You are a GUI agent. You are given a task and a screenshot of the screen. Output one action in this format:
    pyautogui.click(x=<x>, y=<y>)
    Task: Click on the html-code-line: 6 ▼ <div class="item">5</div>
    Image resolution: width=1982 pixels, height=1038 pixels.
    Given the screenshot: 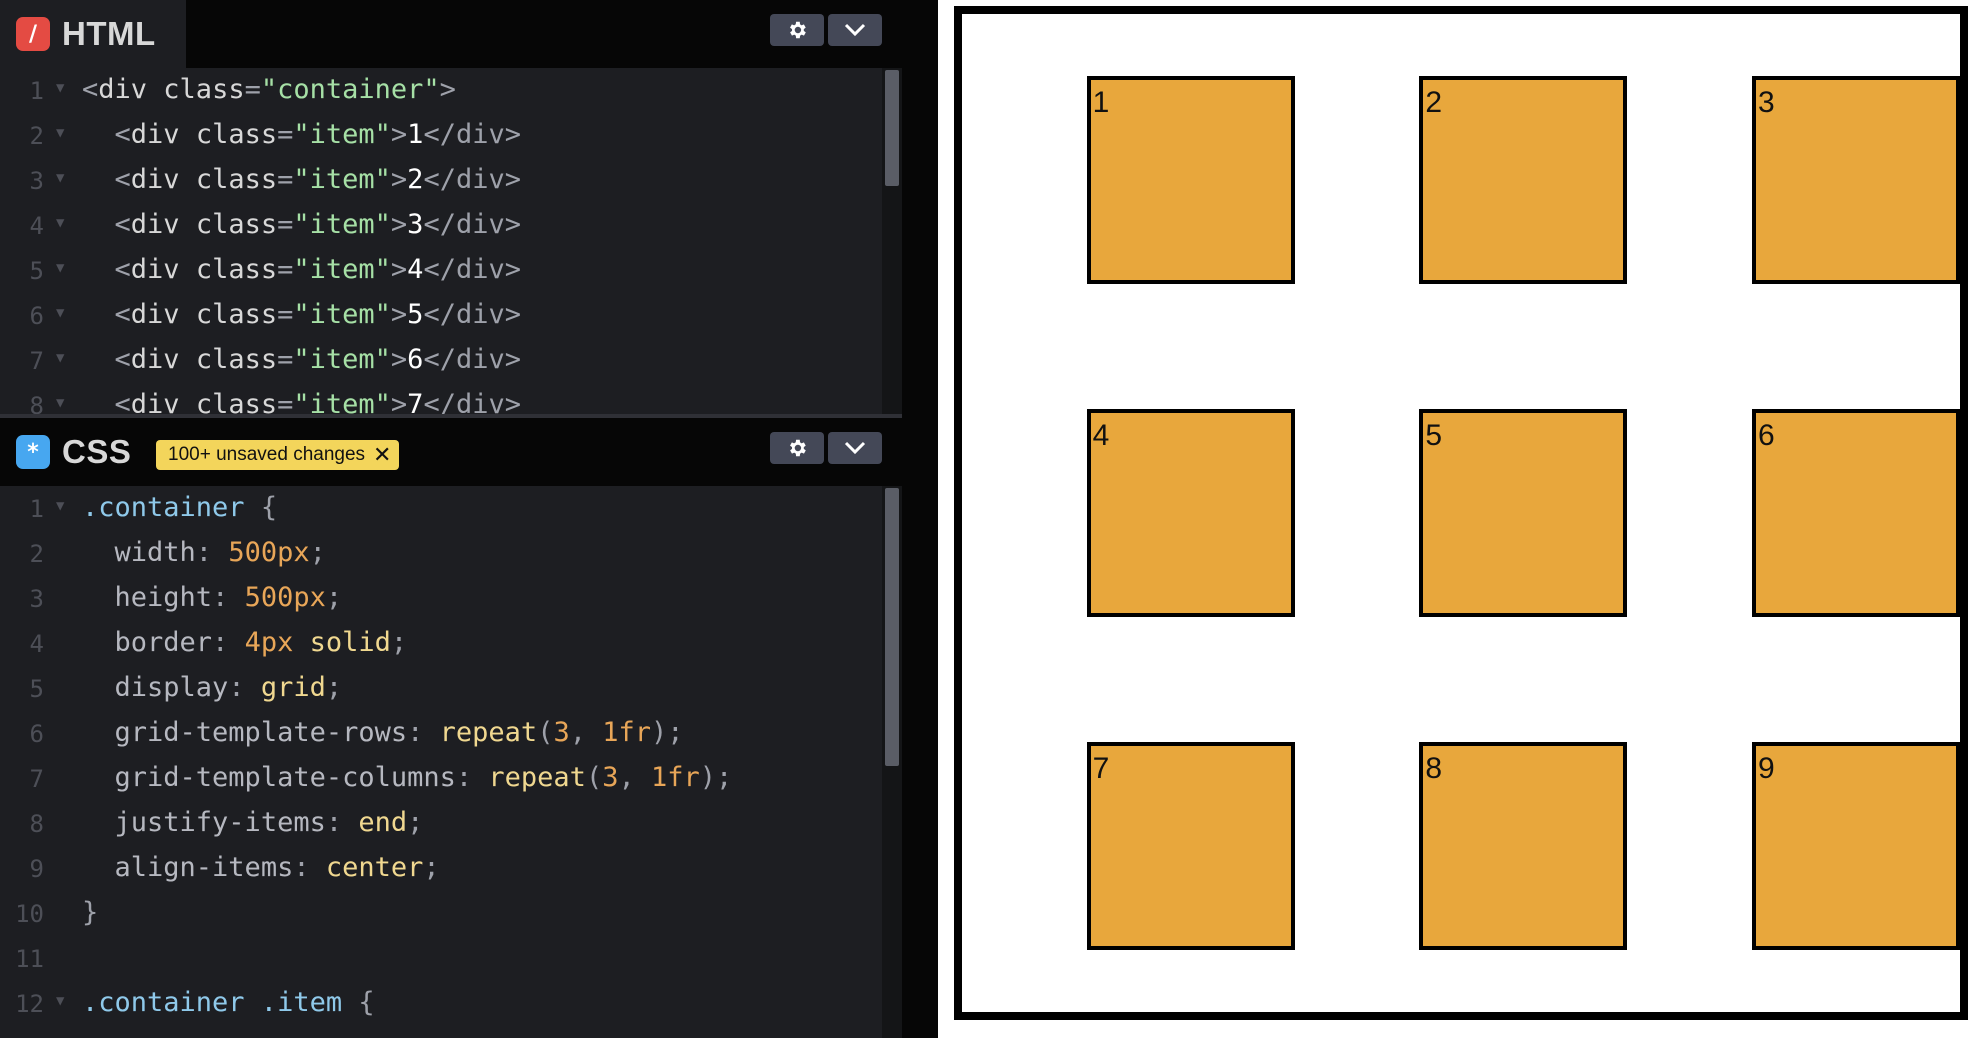 What is the action you would take?
    pyautogui.click(x=441, y=315)
    